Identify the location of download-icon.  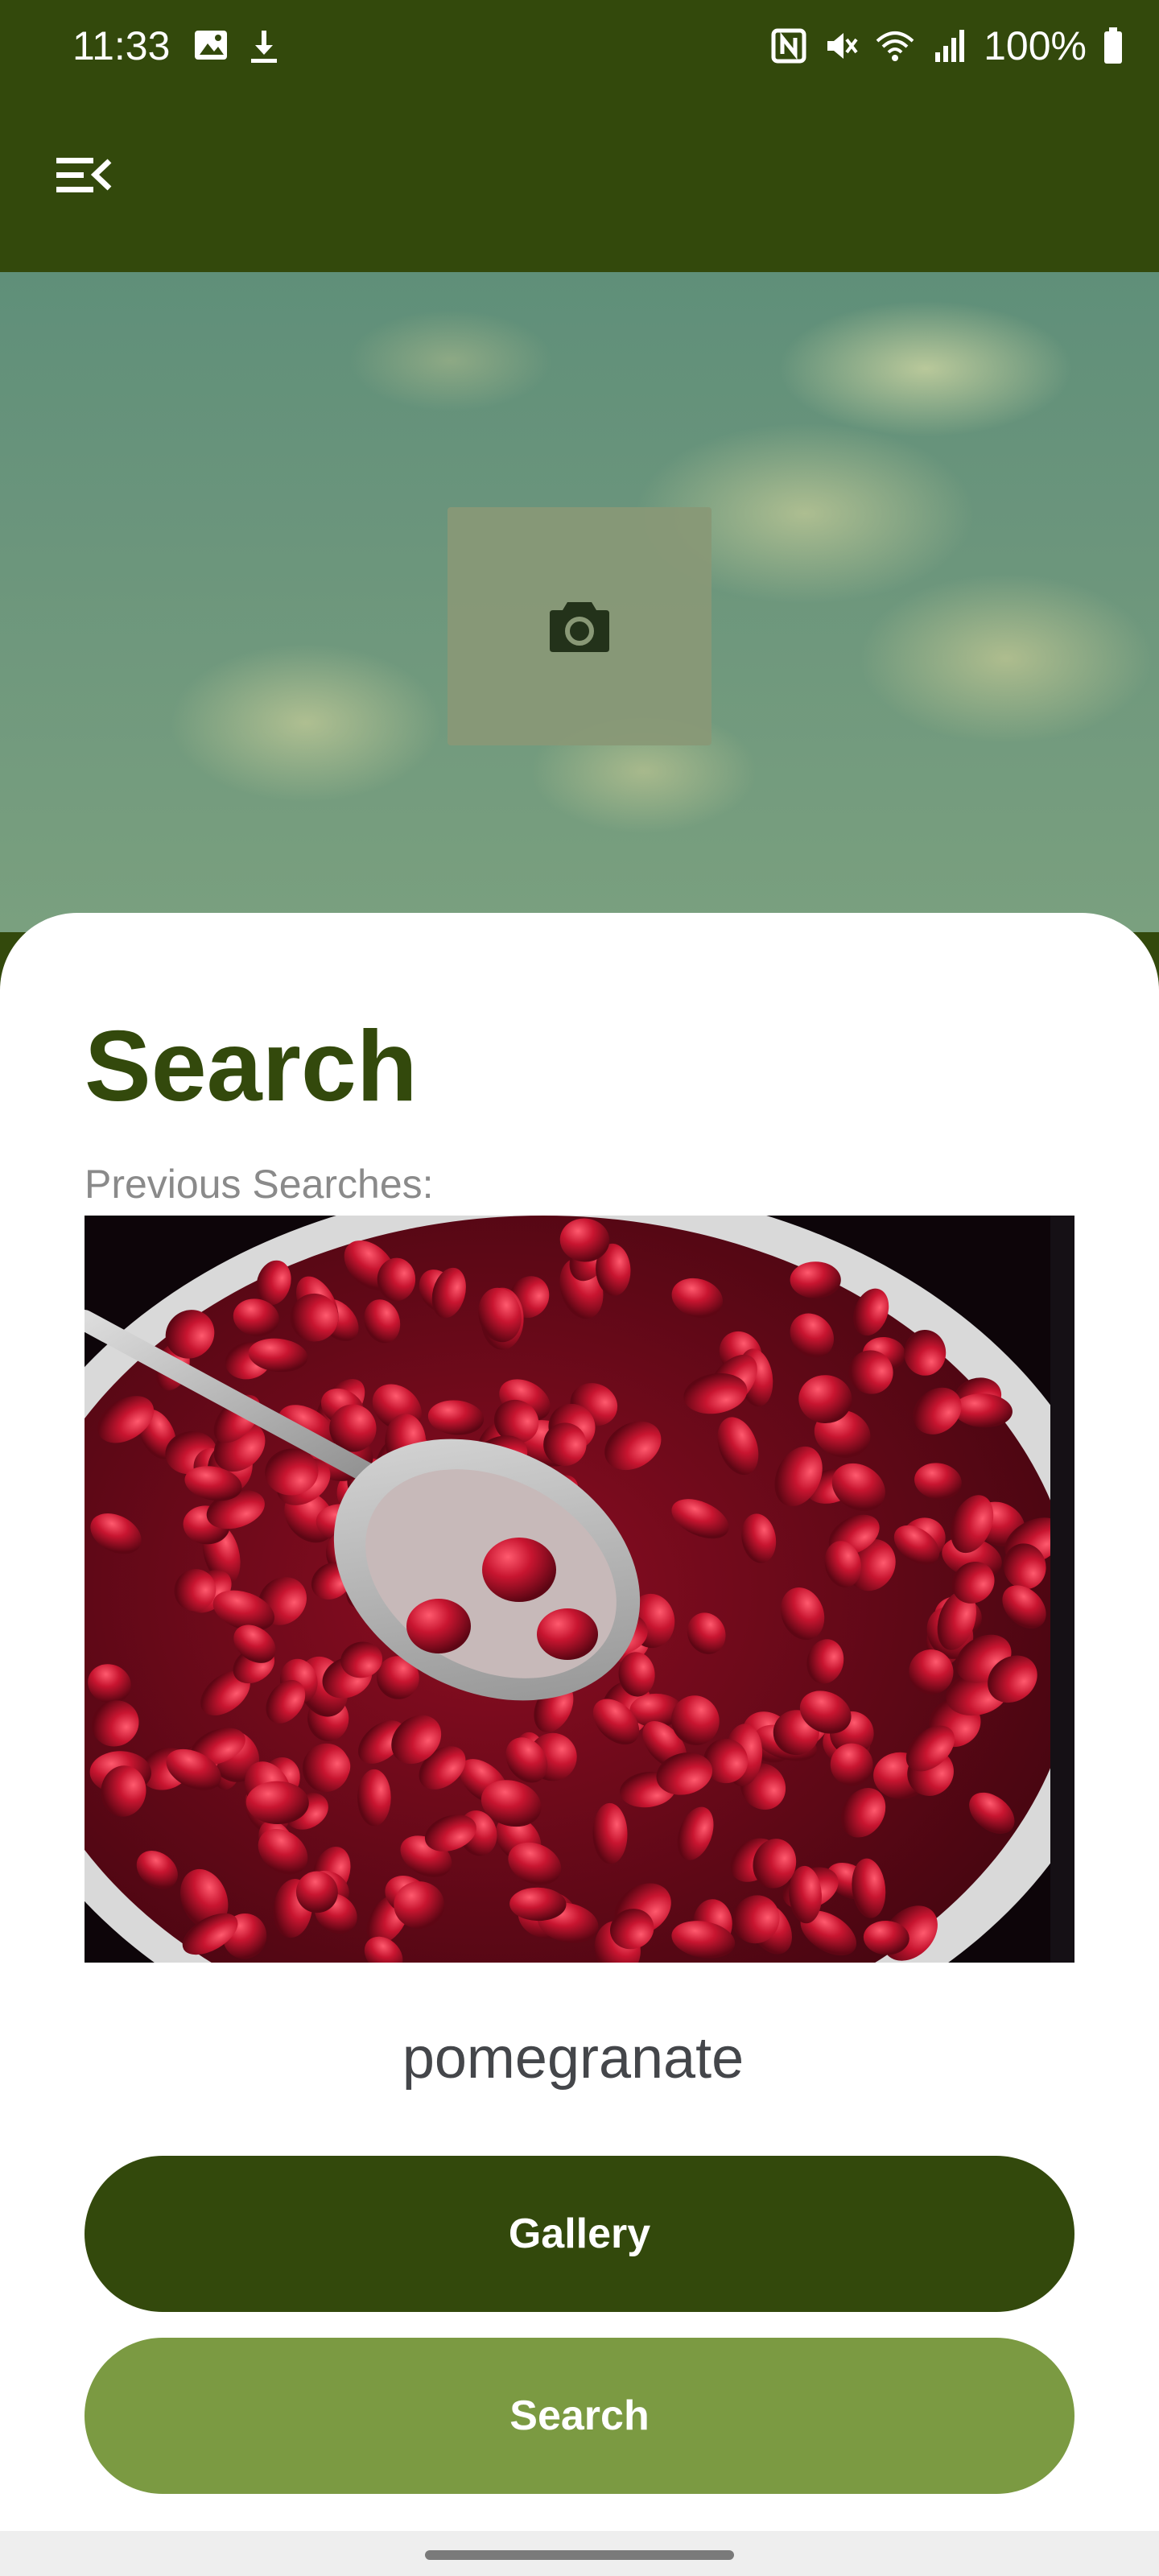
(264, 47).